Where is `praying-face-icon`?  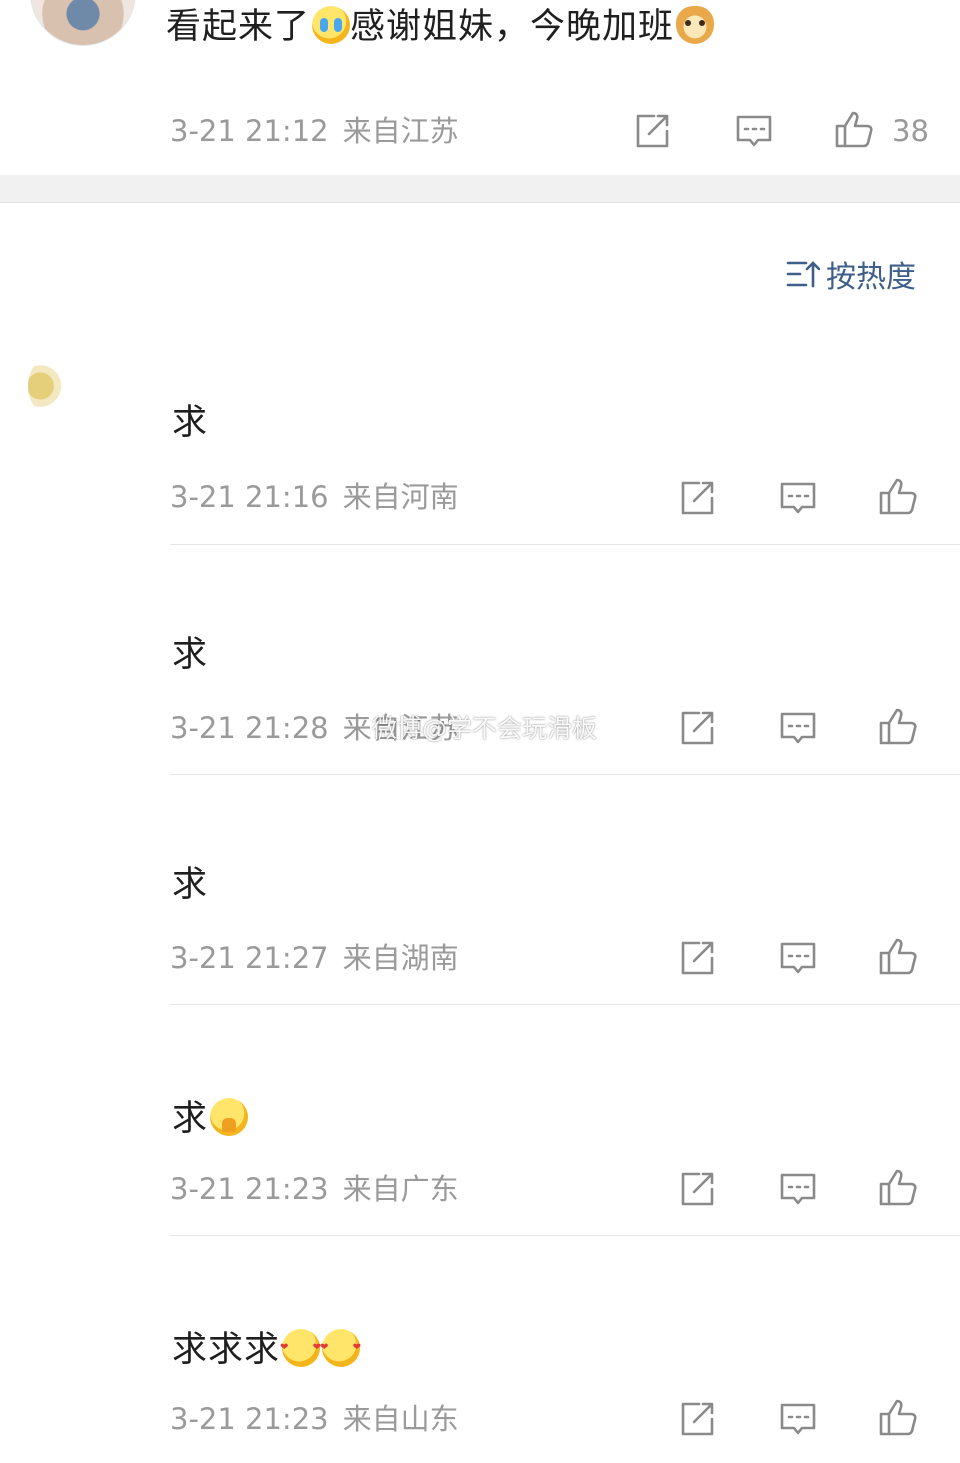 praying-face-icon is located at coordinates (229, 1117).